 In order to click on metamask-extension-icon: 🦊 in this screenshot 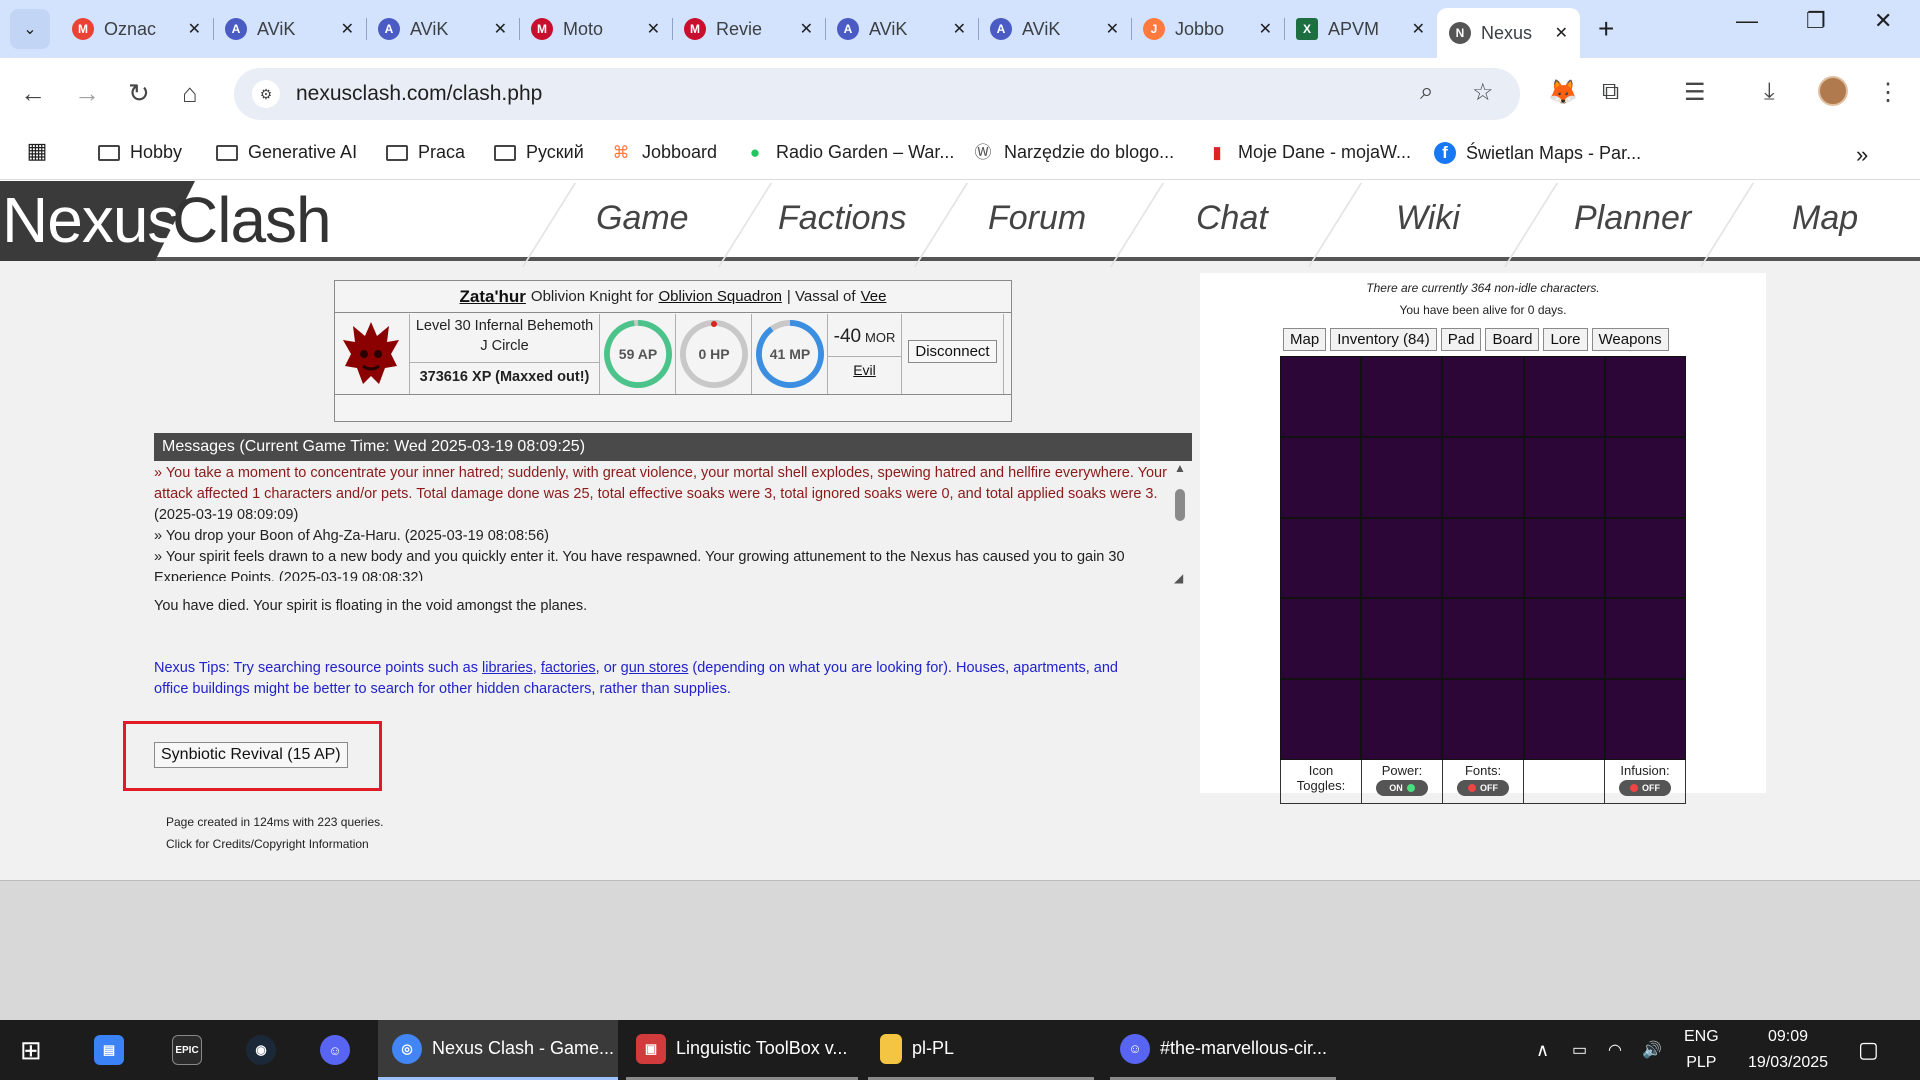, I will do `click(1563, 92)`.